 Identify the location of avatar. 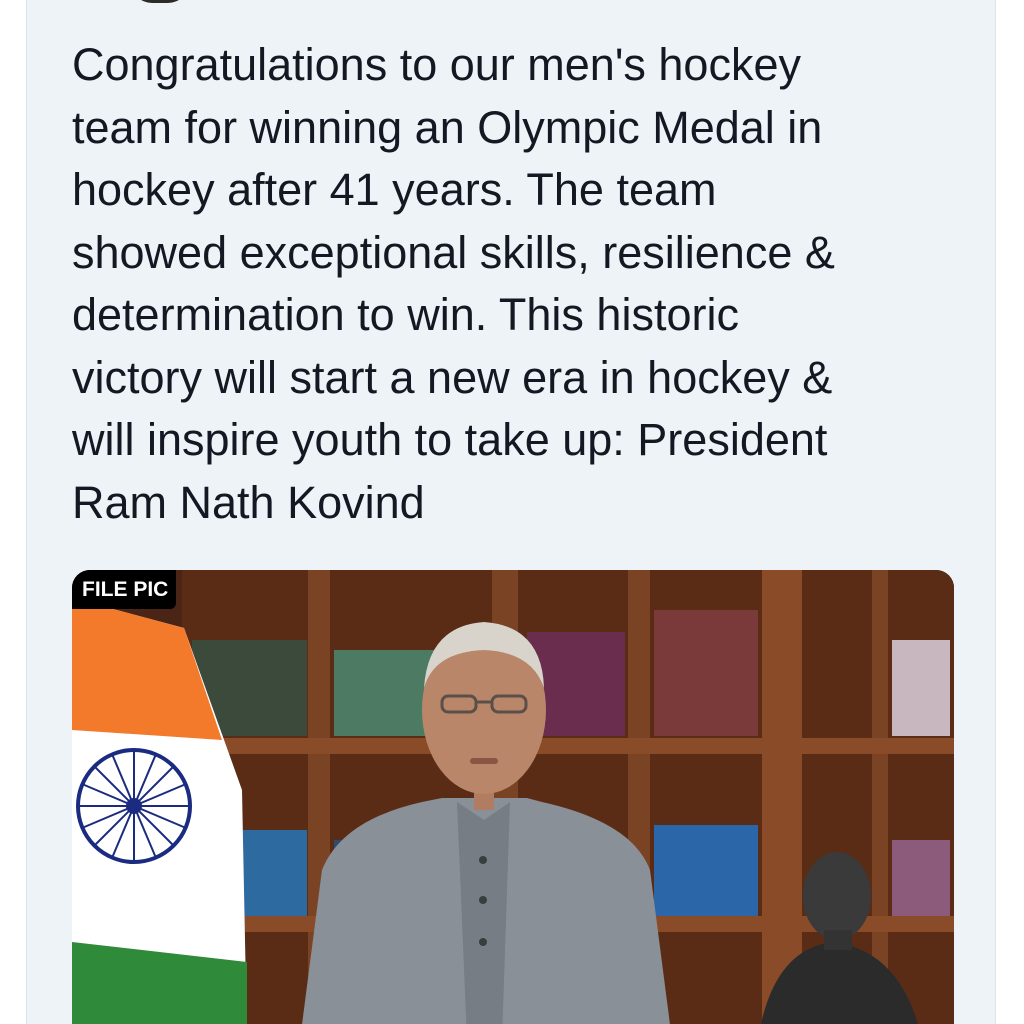
(160, 1).